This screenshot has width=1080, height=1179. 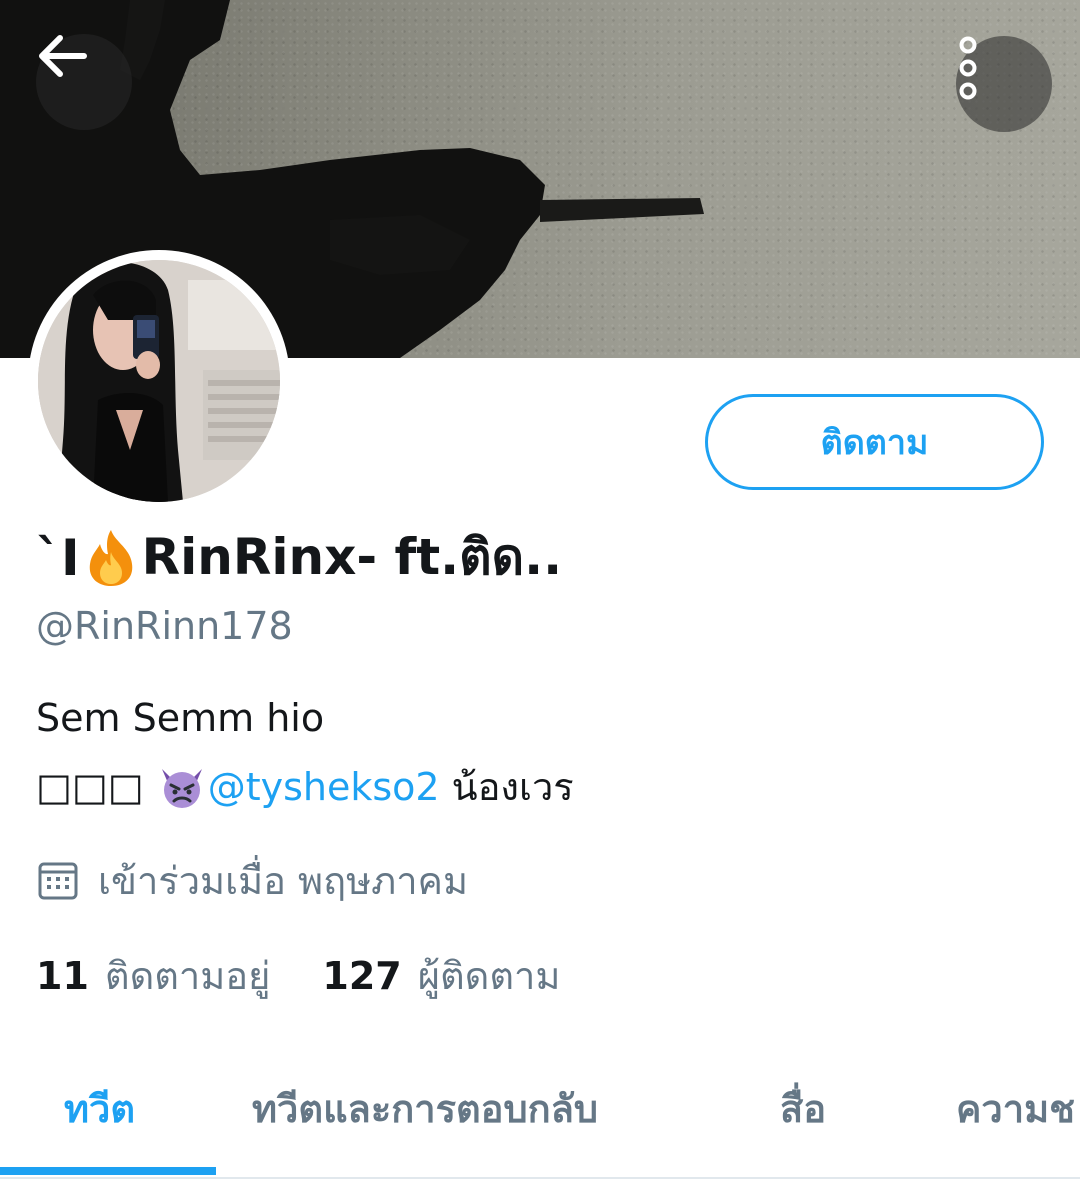 I want to click on avatar-photo, so click(x=159, y=381).